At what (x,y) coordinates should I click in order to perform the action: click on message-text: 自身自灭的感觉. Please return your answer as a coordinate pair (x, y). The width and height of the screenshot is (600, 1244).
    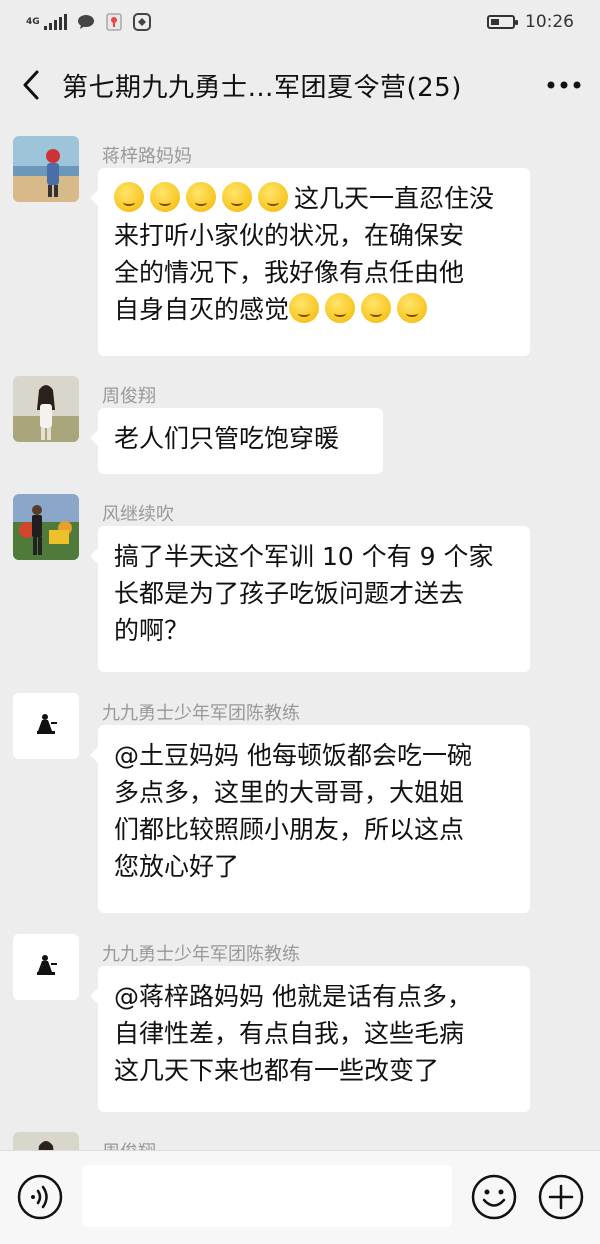
    Looking at the image, I should click on (202, 309).